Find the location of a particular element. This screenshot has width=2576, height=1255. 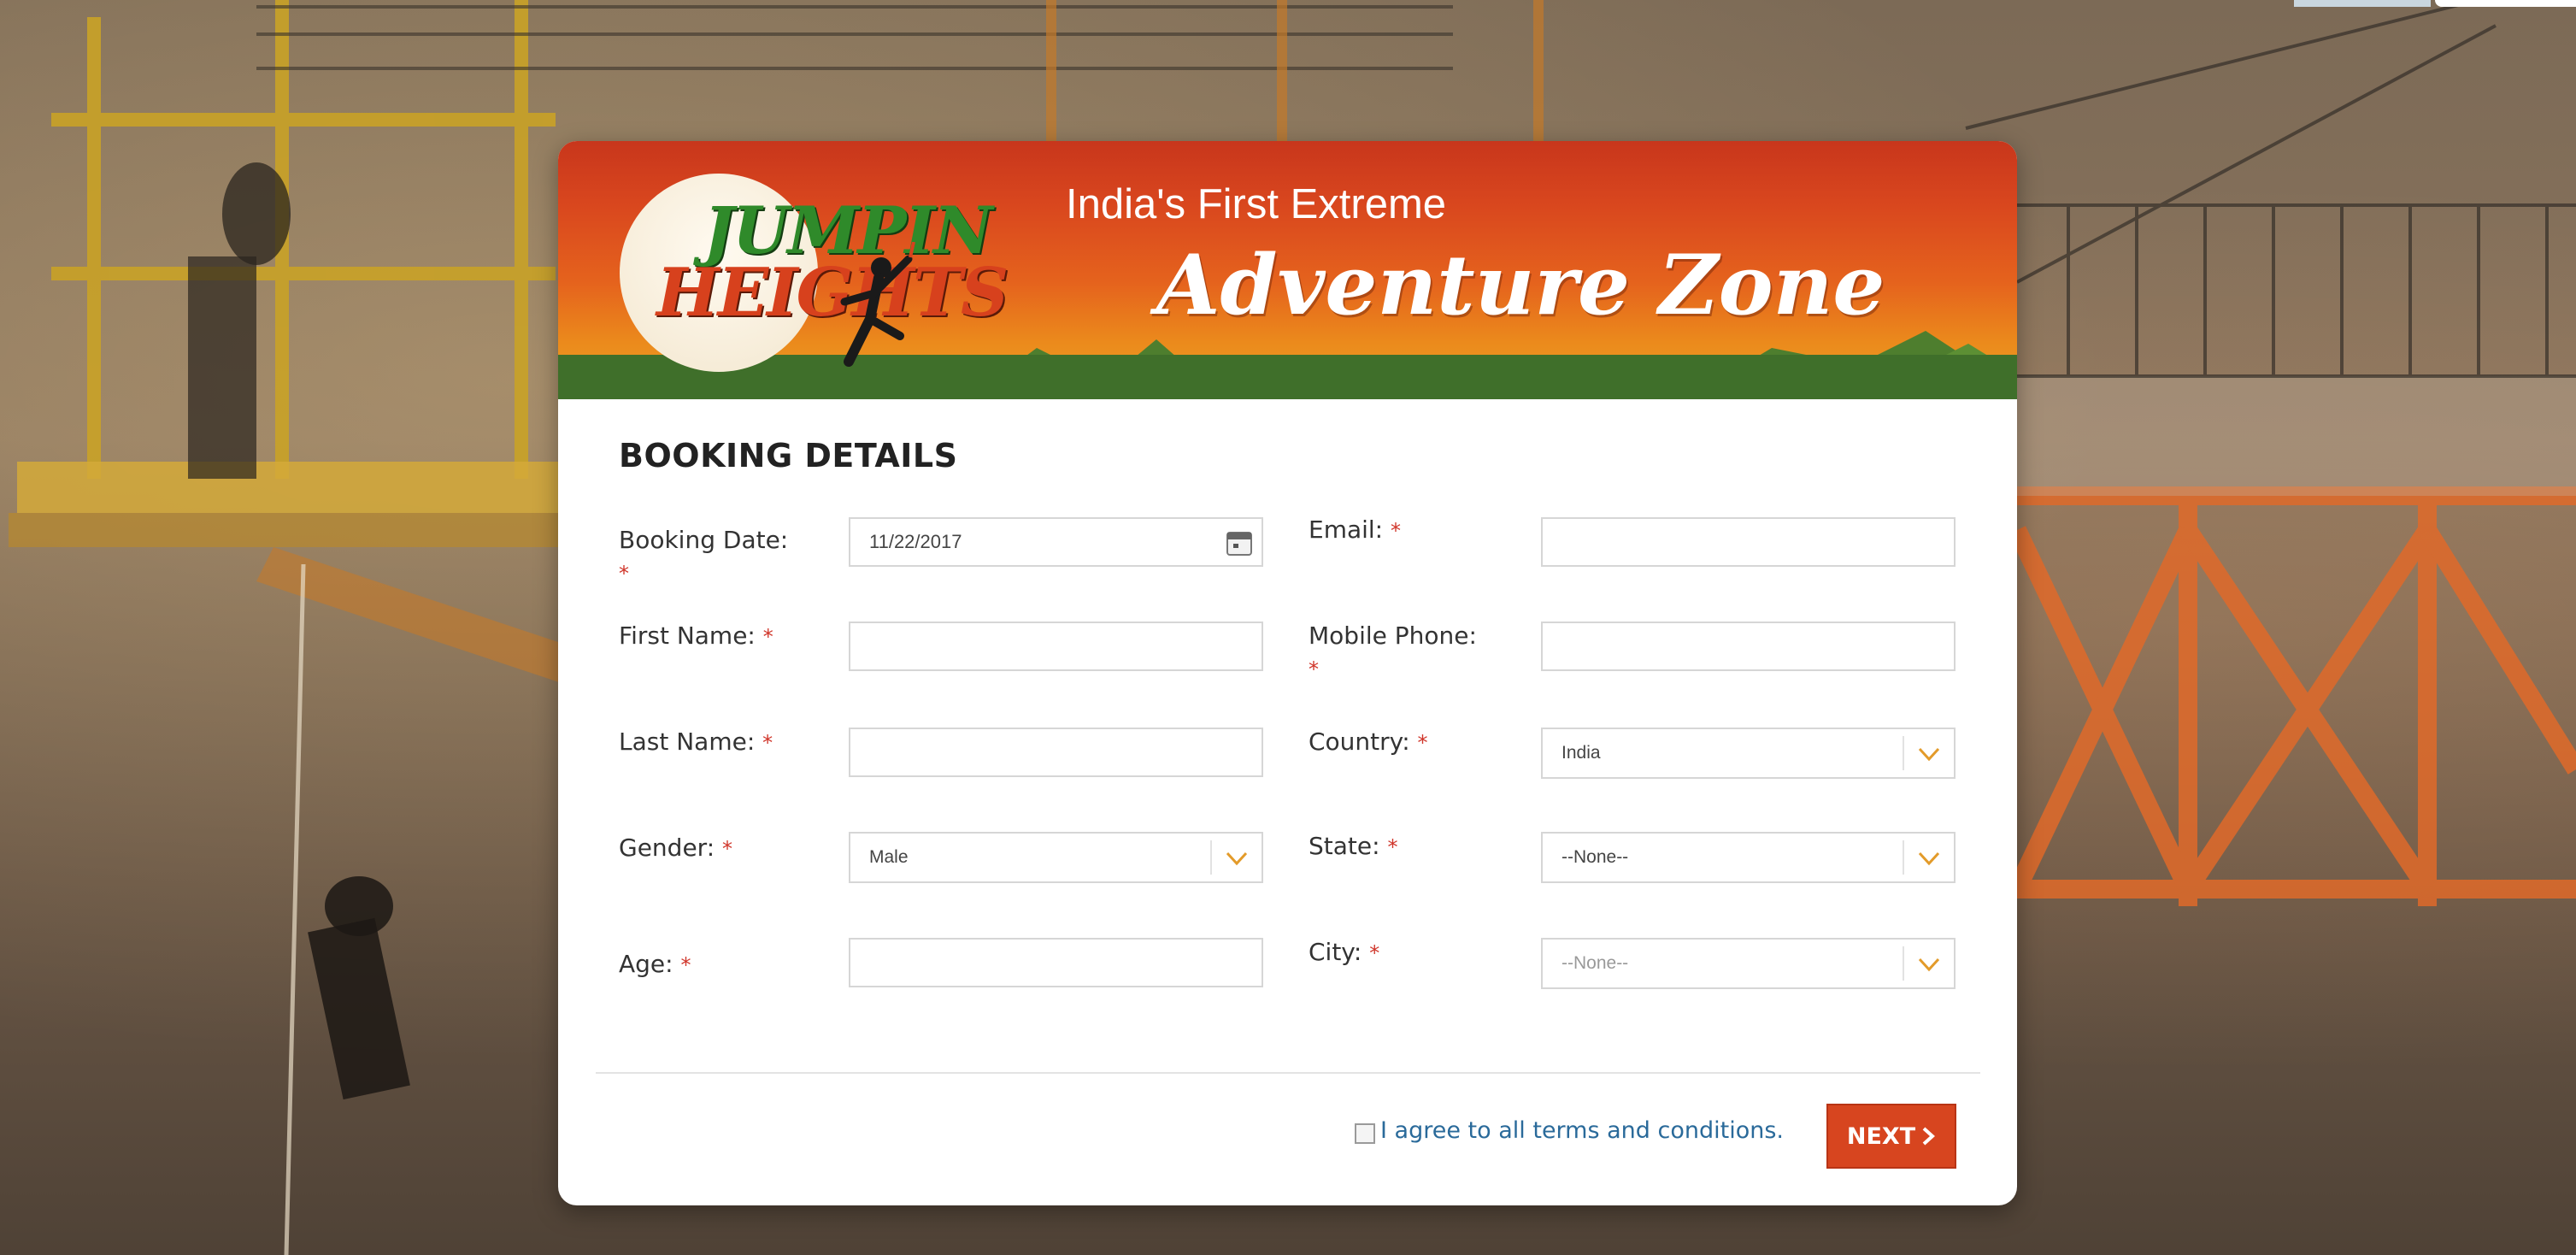

first-name-field is located at coordinates (1056, 647).